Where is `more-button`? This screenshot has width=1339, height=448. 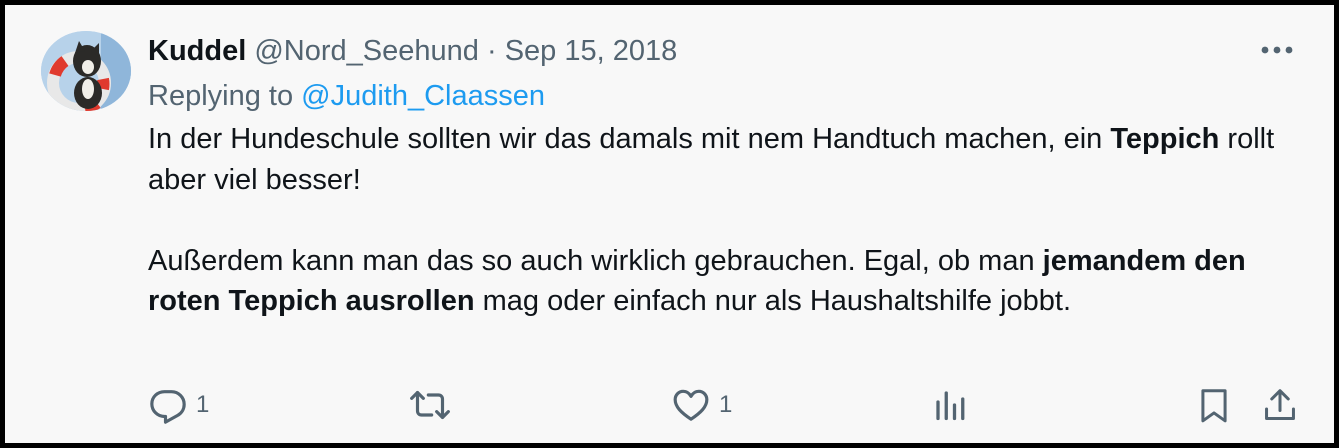 more-button is located at coordinates (1277, 50).